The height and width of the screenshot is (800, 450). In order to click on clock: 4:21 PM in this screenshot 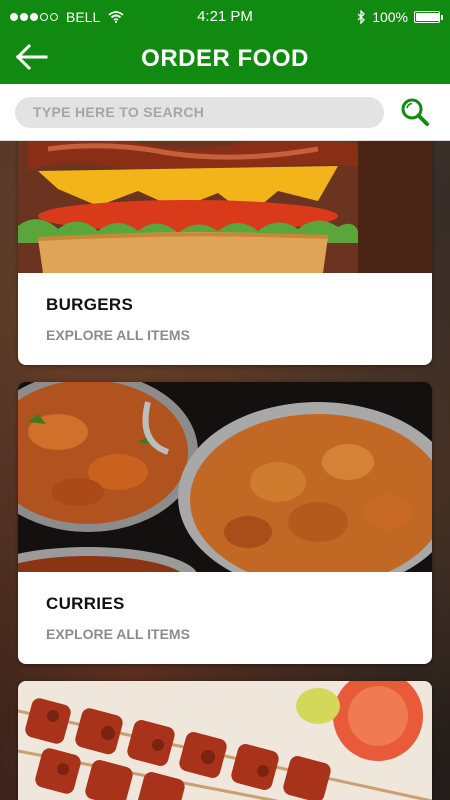, I will do `click(225, 16)`.